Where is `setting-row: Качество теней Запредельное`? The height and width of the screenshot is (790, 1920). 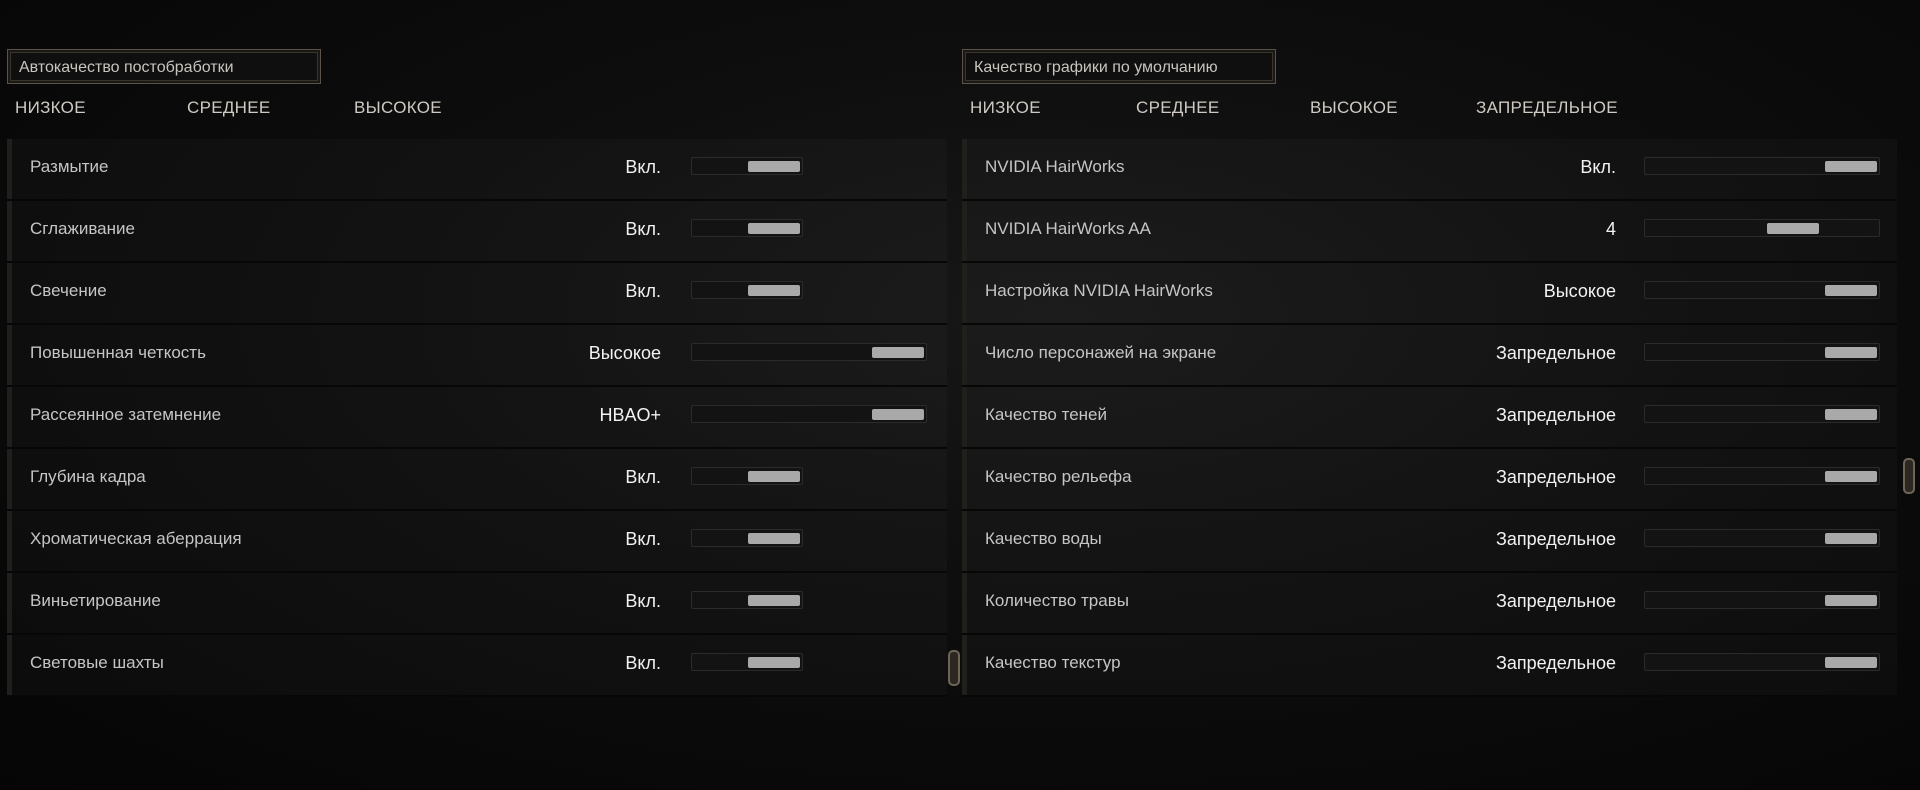 setting-row: Качество теней Запредельное is located at coordinates (1429, 418).